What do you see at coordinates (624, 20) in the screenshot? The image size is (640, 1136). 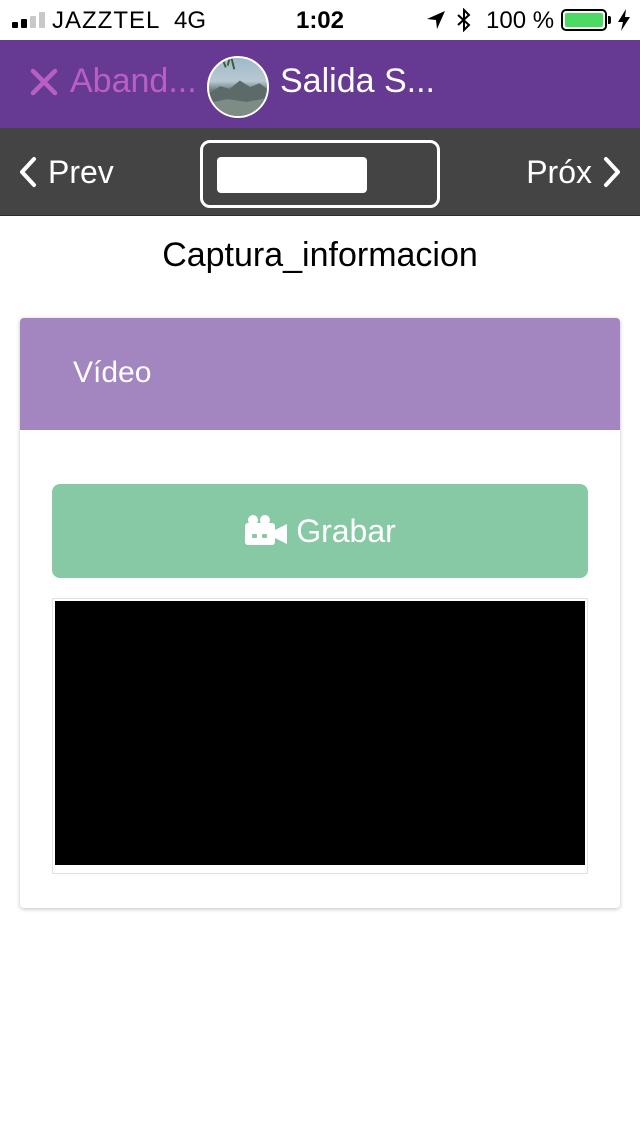 I see `charging-bolt-icon` at bounding box center [624, 20].